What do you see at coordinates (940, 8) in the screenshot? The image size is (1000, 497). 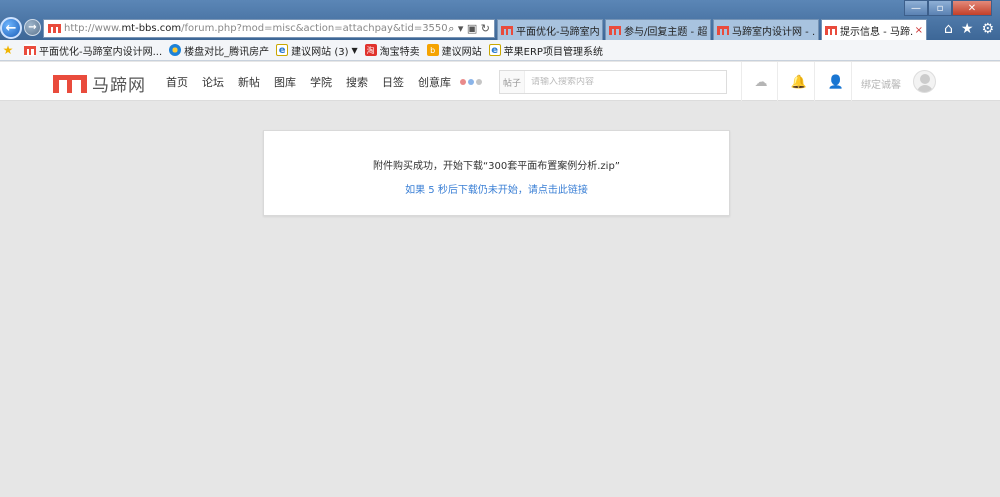 I see `maximize-button: ▫` at bounding box center [940, 8].